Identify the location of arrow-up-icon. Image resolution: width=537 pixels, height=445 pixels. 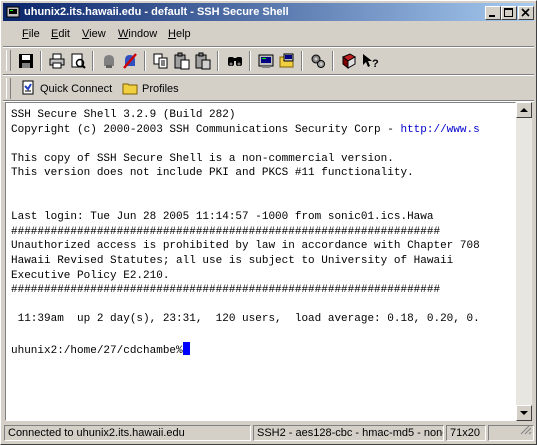
(524, 114).